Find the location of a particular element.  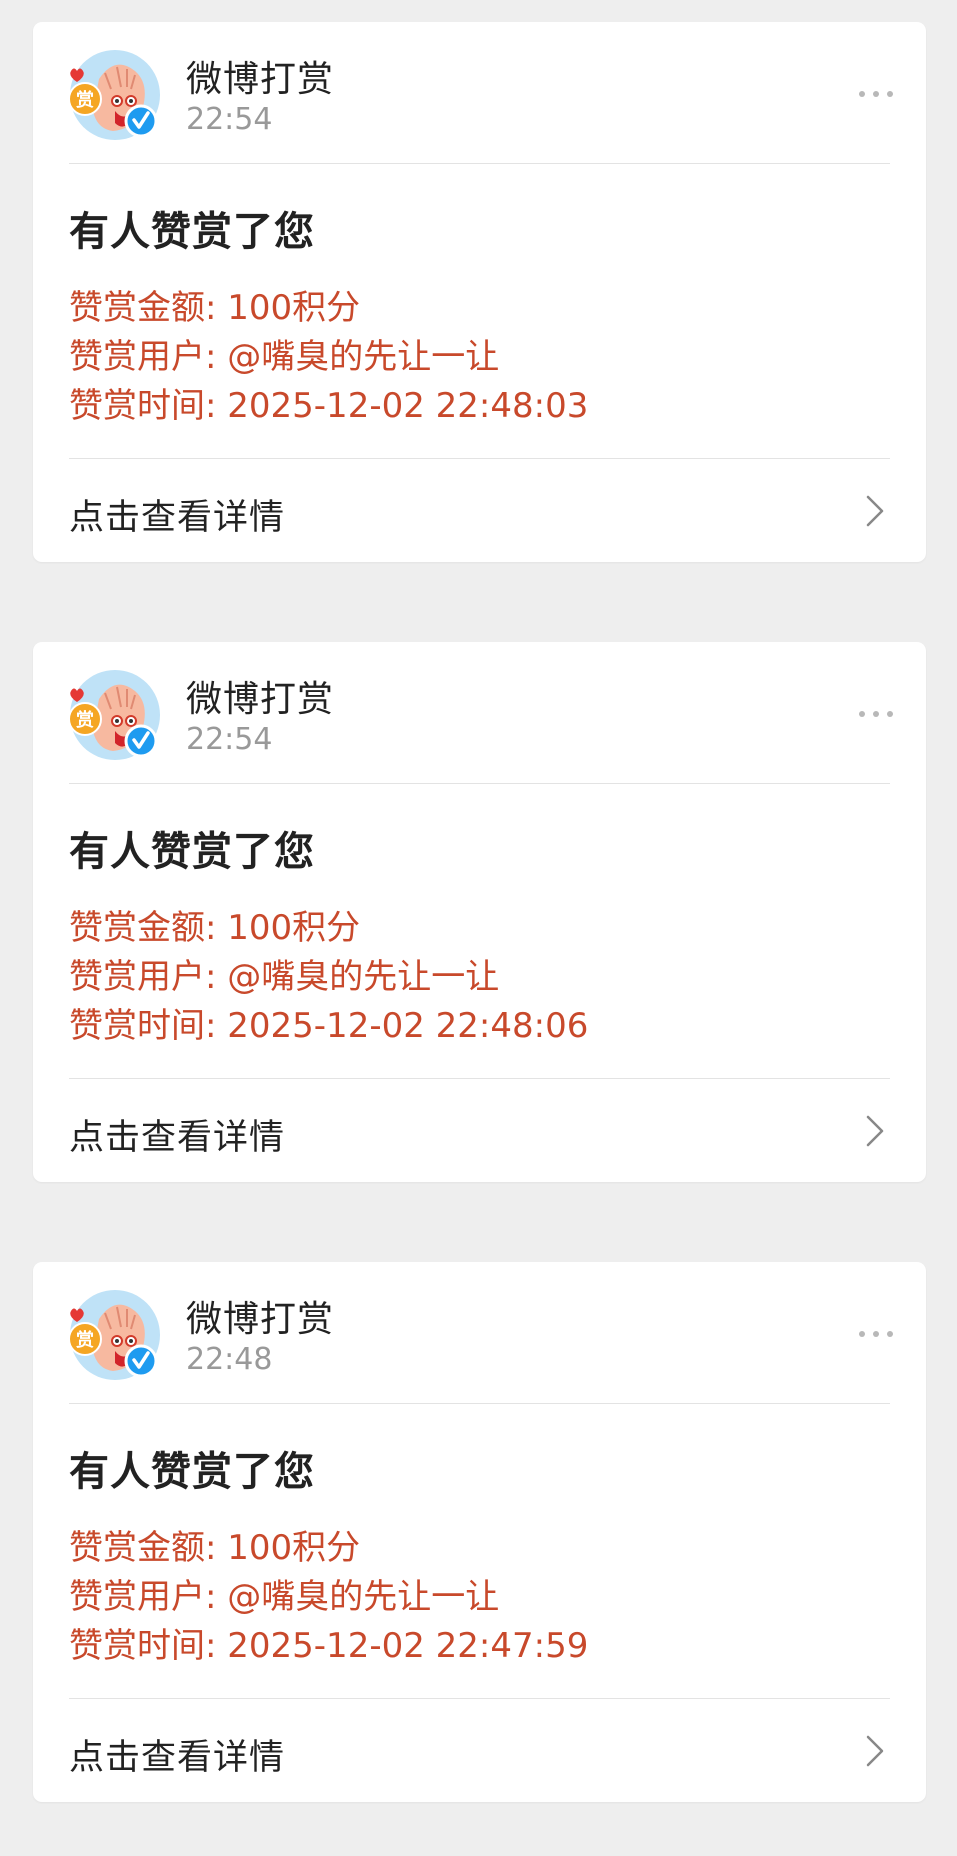

reward-time: 赞赏时间: 2025-12-02 22:48:03 is located at coordinates (329, 406).